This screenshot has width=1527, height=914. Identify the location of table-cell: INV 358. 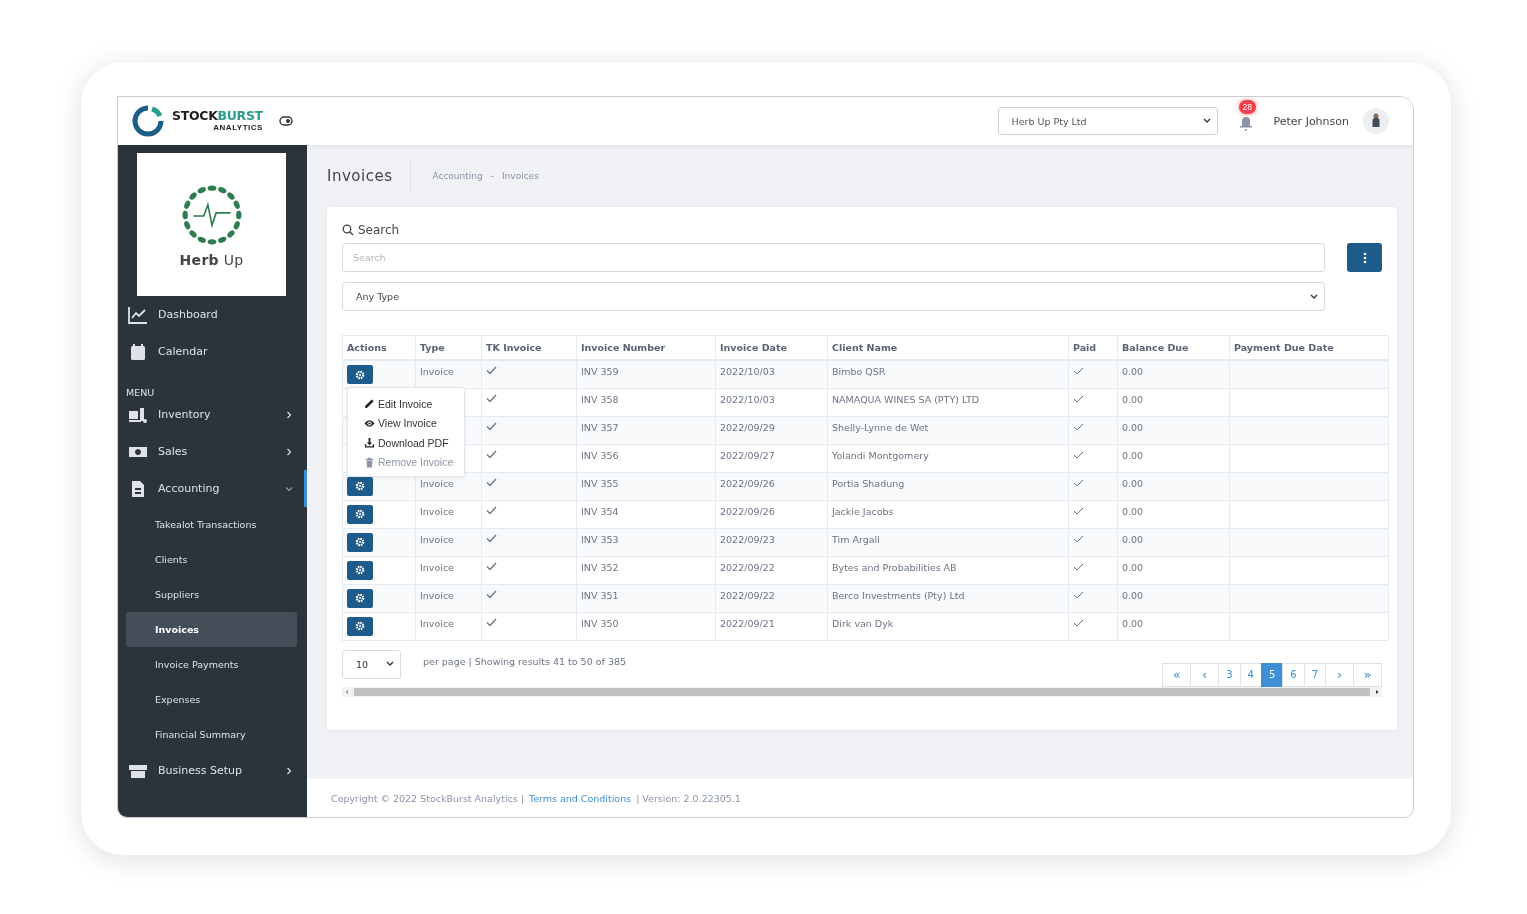
(600, 399).